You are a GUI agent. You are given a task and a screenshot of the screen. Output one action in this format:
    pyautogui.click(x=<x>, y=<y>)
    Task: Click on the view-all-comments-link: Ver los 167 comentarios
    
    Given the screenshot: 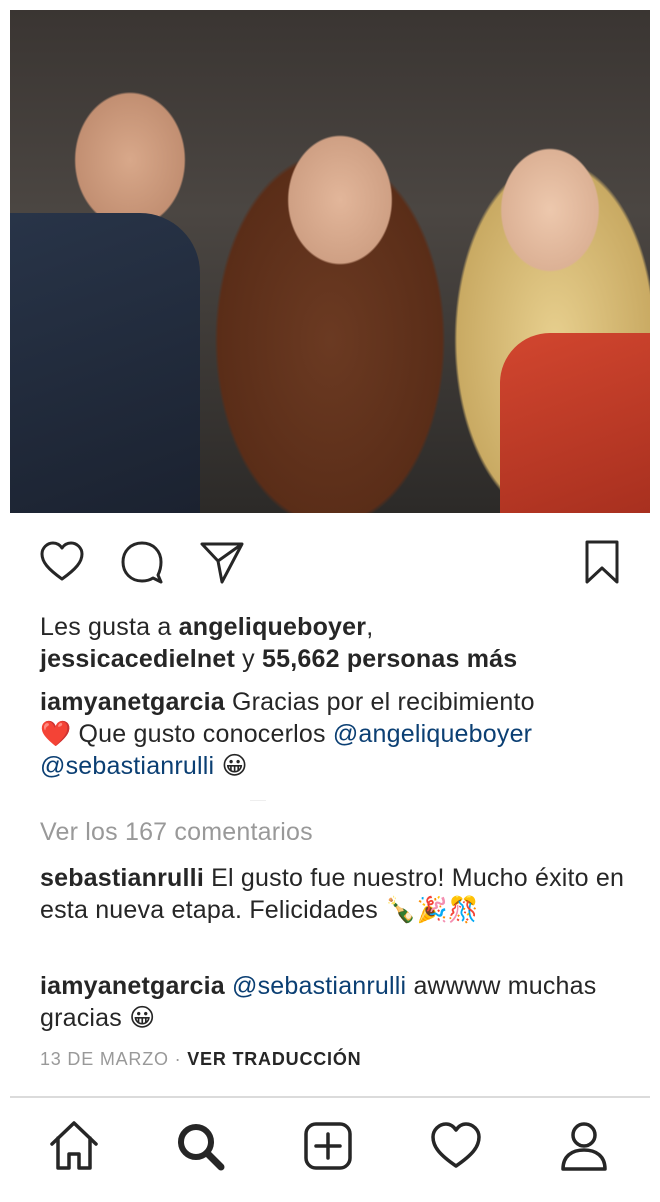 What is the action you would take?
    pyautogui.click(x=335, y=832)
    